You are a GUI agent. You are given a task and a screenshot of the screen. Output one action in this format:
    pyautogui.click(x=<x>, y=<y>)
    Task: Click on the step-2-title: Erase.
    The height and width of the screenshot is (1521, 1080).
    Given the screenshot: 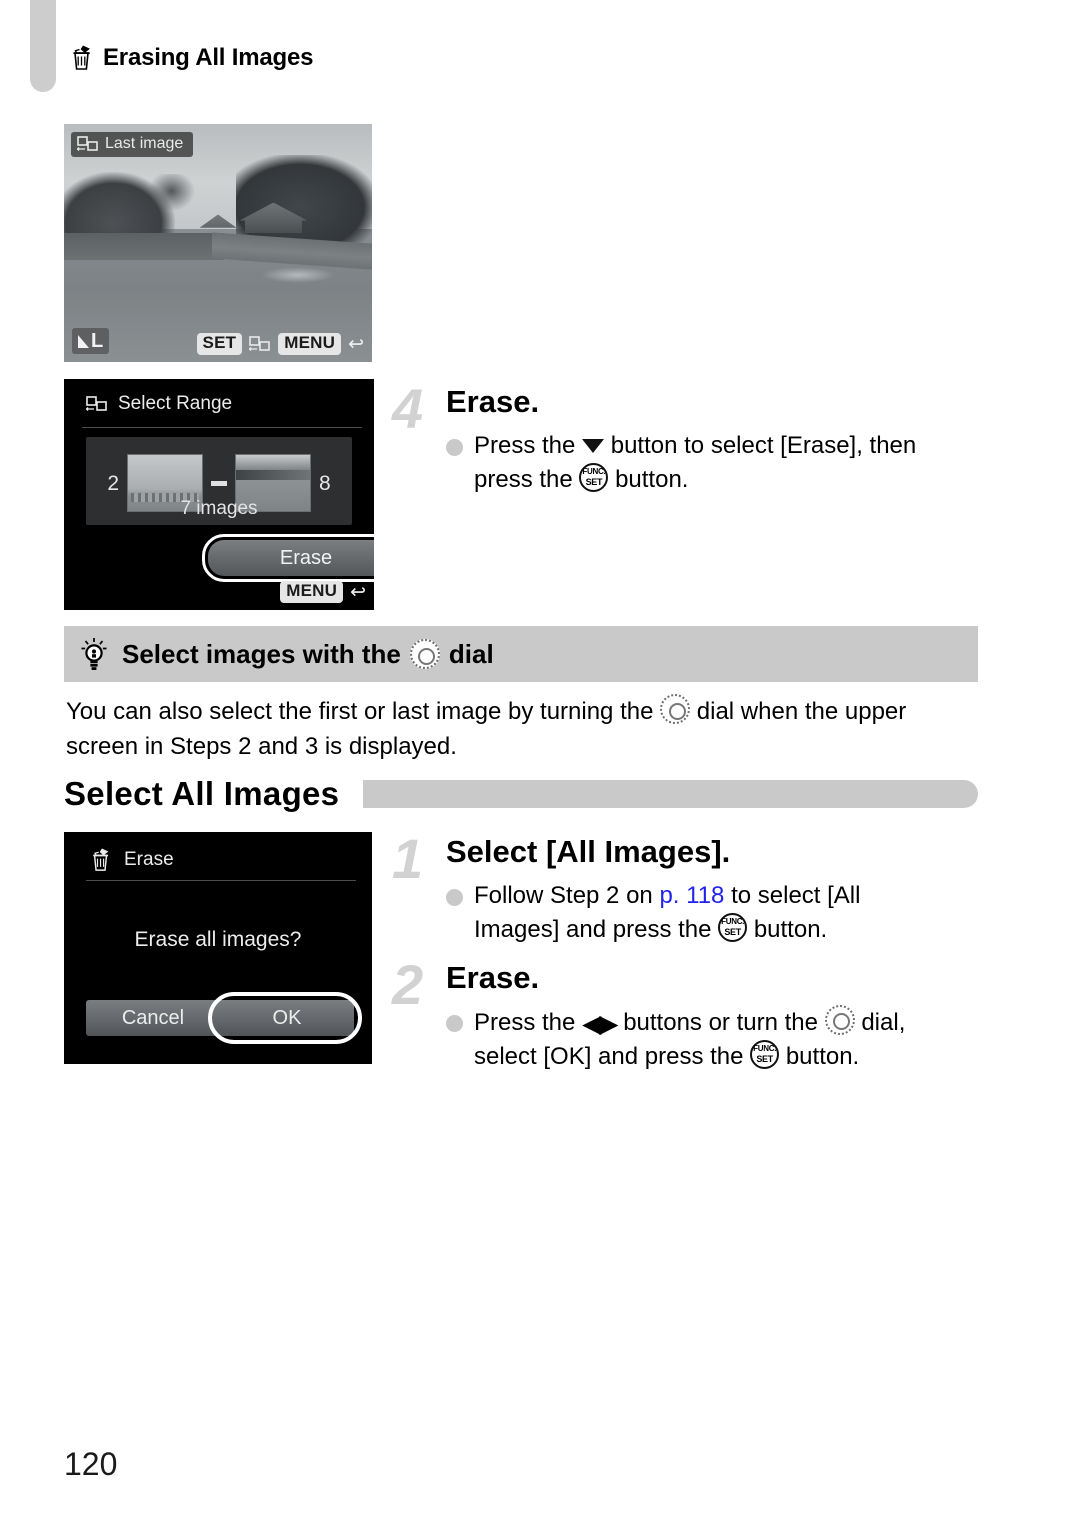 What is the action you would take?
    pyautogui.click(x=493, y=977)
    